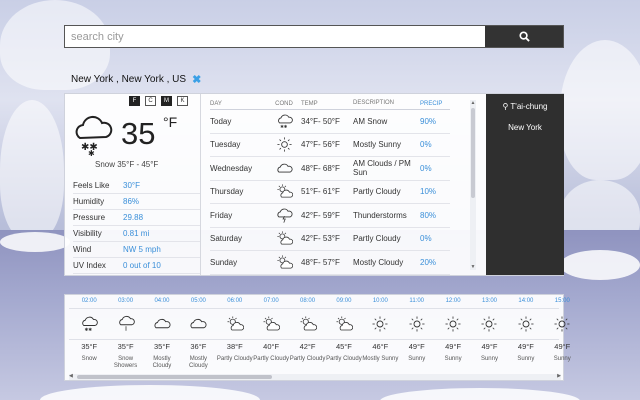 The width and height of the screenshot is (640, 400). What do you see at coordinates (377, 239) in the screenshot?
I see `description: Partly Cloudy` at bounding box center [377, 239].